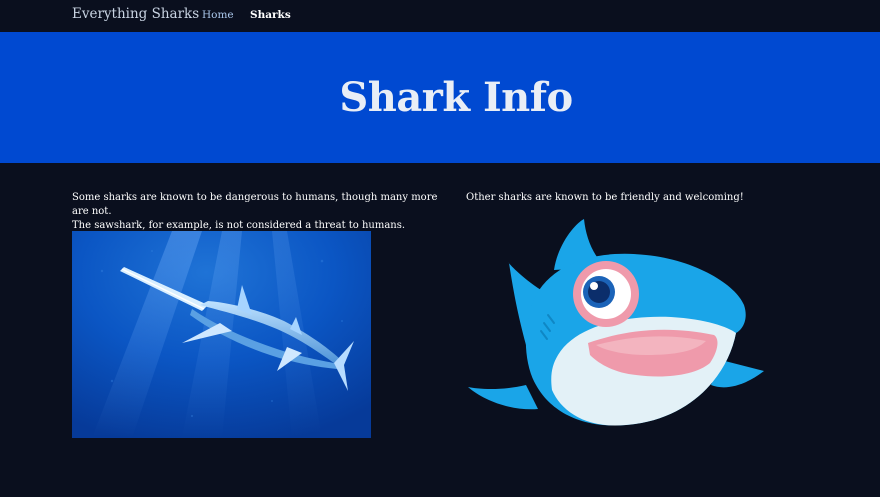 The height and width of the screenshot is (497, 880). What do you see at coordinates (218, 15) in the screenshot?
I see `nav-link-home: Home` at bounding box center [218, 15].